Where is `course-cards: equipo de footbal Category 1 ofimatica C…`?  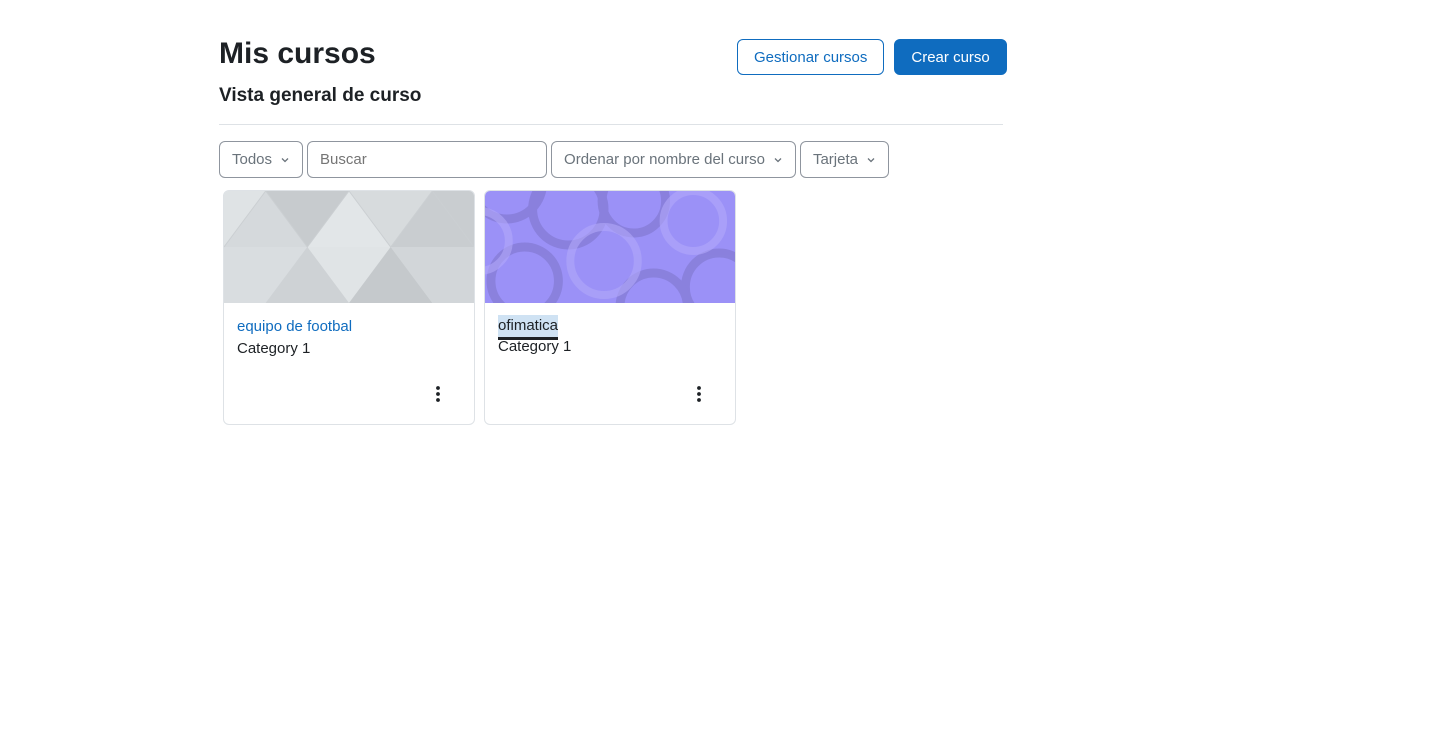
course-cards: equipo de footbal Category 1 ofimatica C… is located at coordinates (479, 307).